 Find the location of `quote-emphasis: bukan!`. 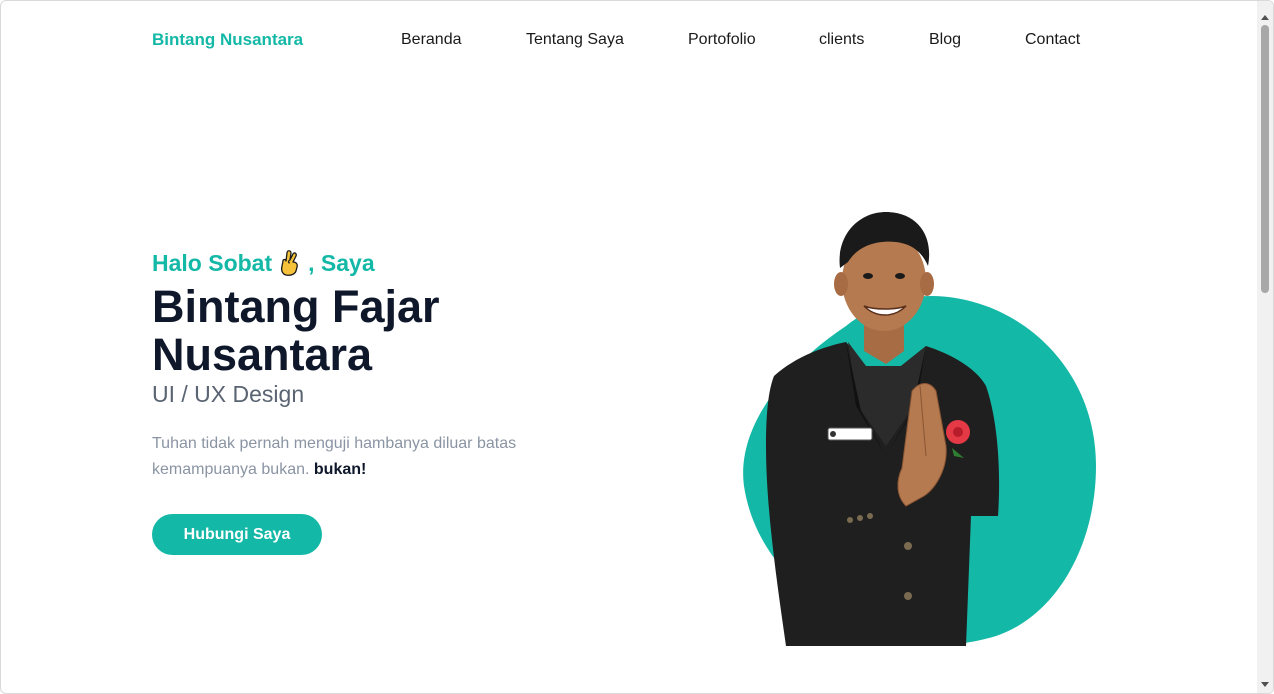

quote-emphasis: bukan! is located at coordinates (340, 469).